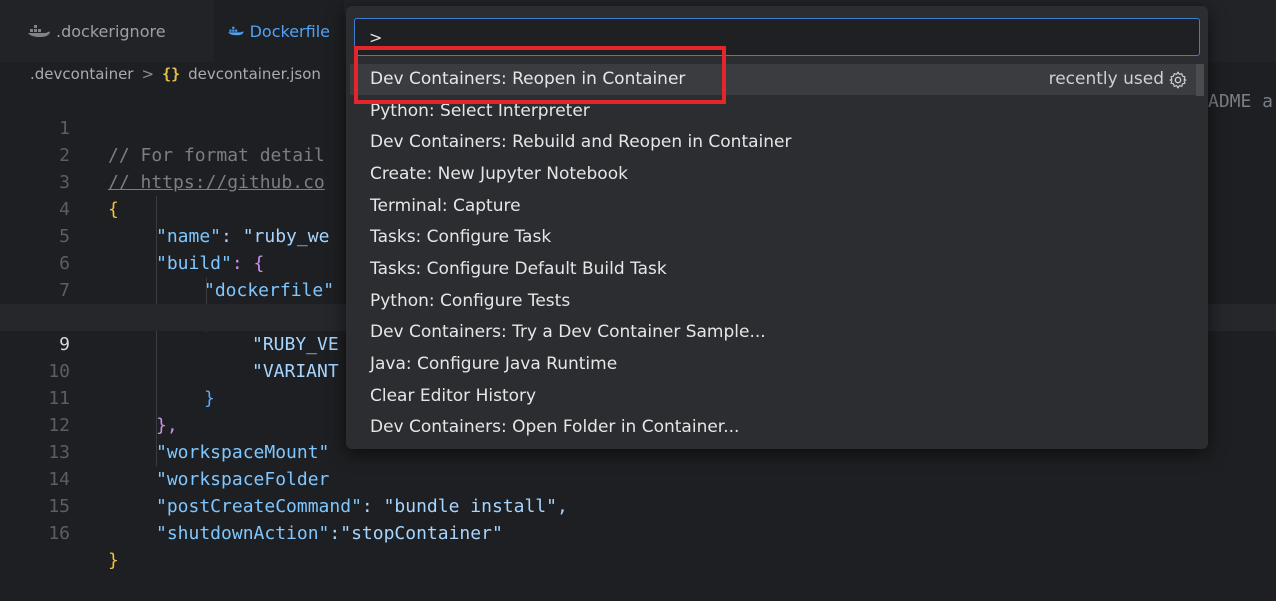 The image size is (1276, 601). What do you see at coordinates (171, 74) in the screenshot?
I see `json-file-icon: {}` at bounding box center [171, 74].